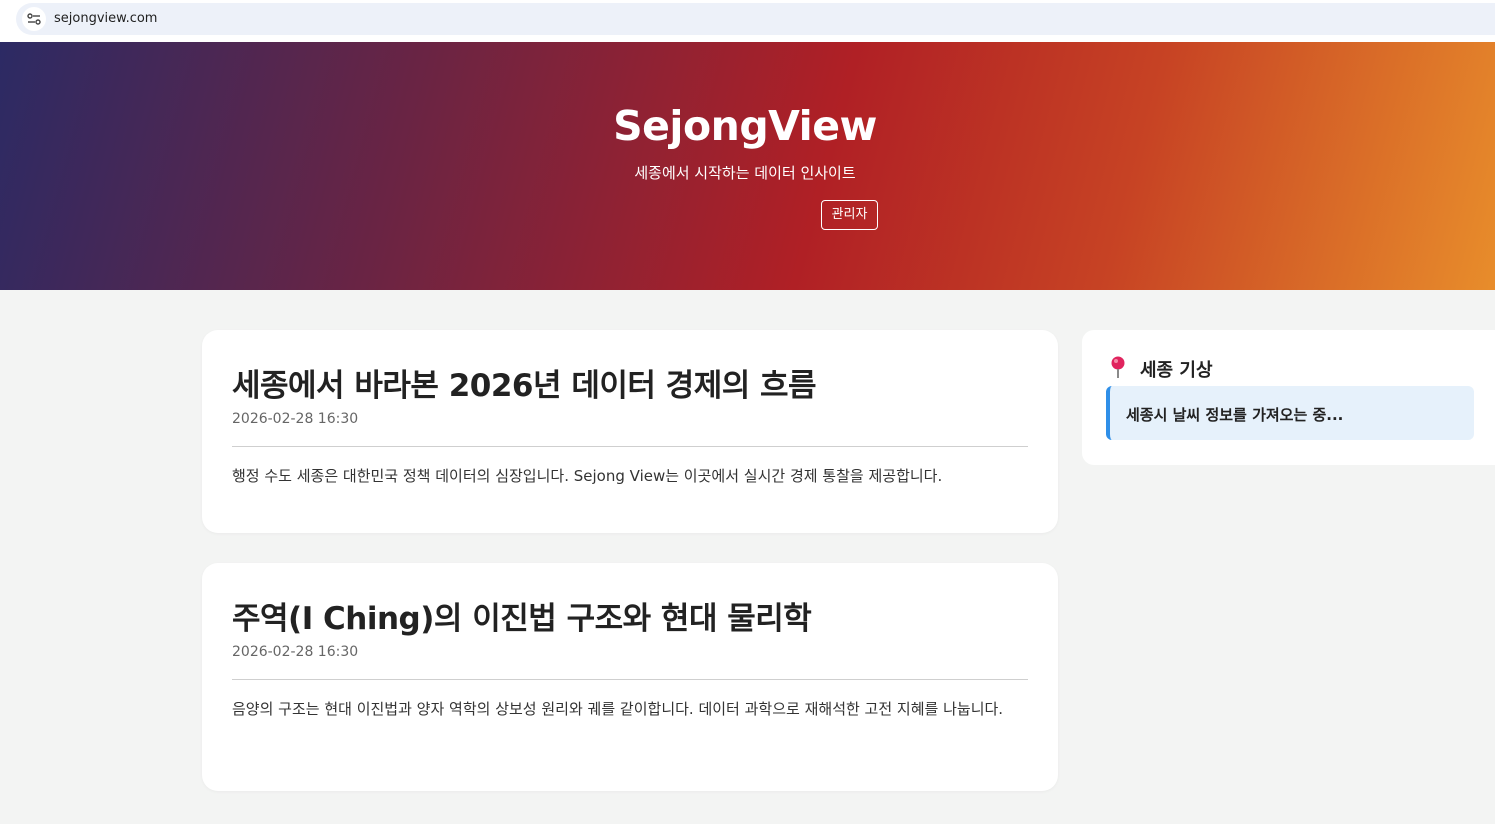 Image resolution: width=1495 pixels, height=824 pixels. I want to click on site-subtitle: 세종에서 시작하는 데이터 인사이트, so click(745, 173).